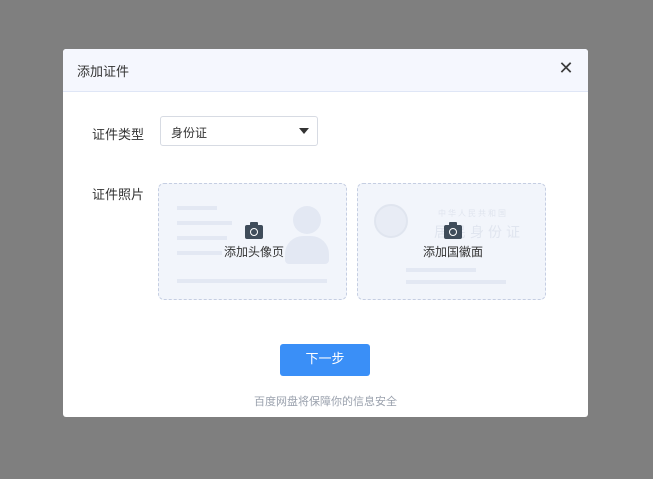 The image size is (653, 479). Describe the element at coordinates (254, 252) in the screenshot. I see `upload-front-label: 添加头像页` at that location.